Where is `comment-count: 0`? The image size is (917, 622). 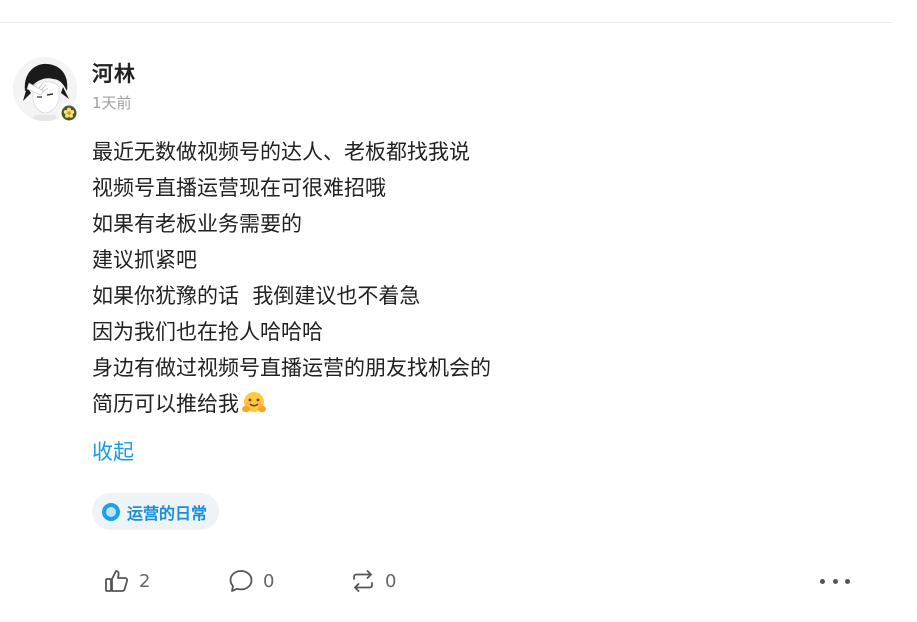 comment-count: 0 is located at coordinates (269, 581).